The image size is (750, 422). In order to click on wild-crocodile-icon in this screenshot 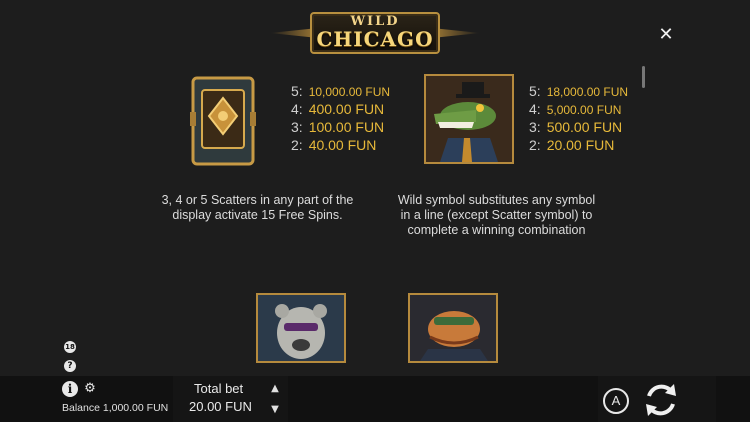, I will do `click(469, 119)`.